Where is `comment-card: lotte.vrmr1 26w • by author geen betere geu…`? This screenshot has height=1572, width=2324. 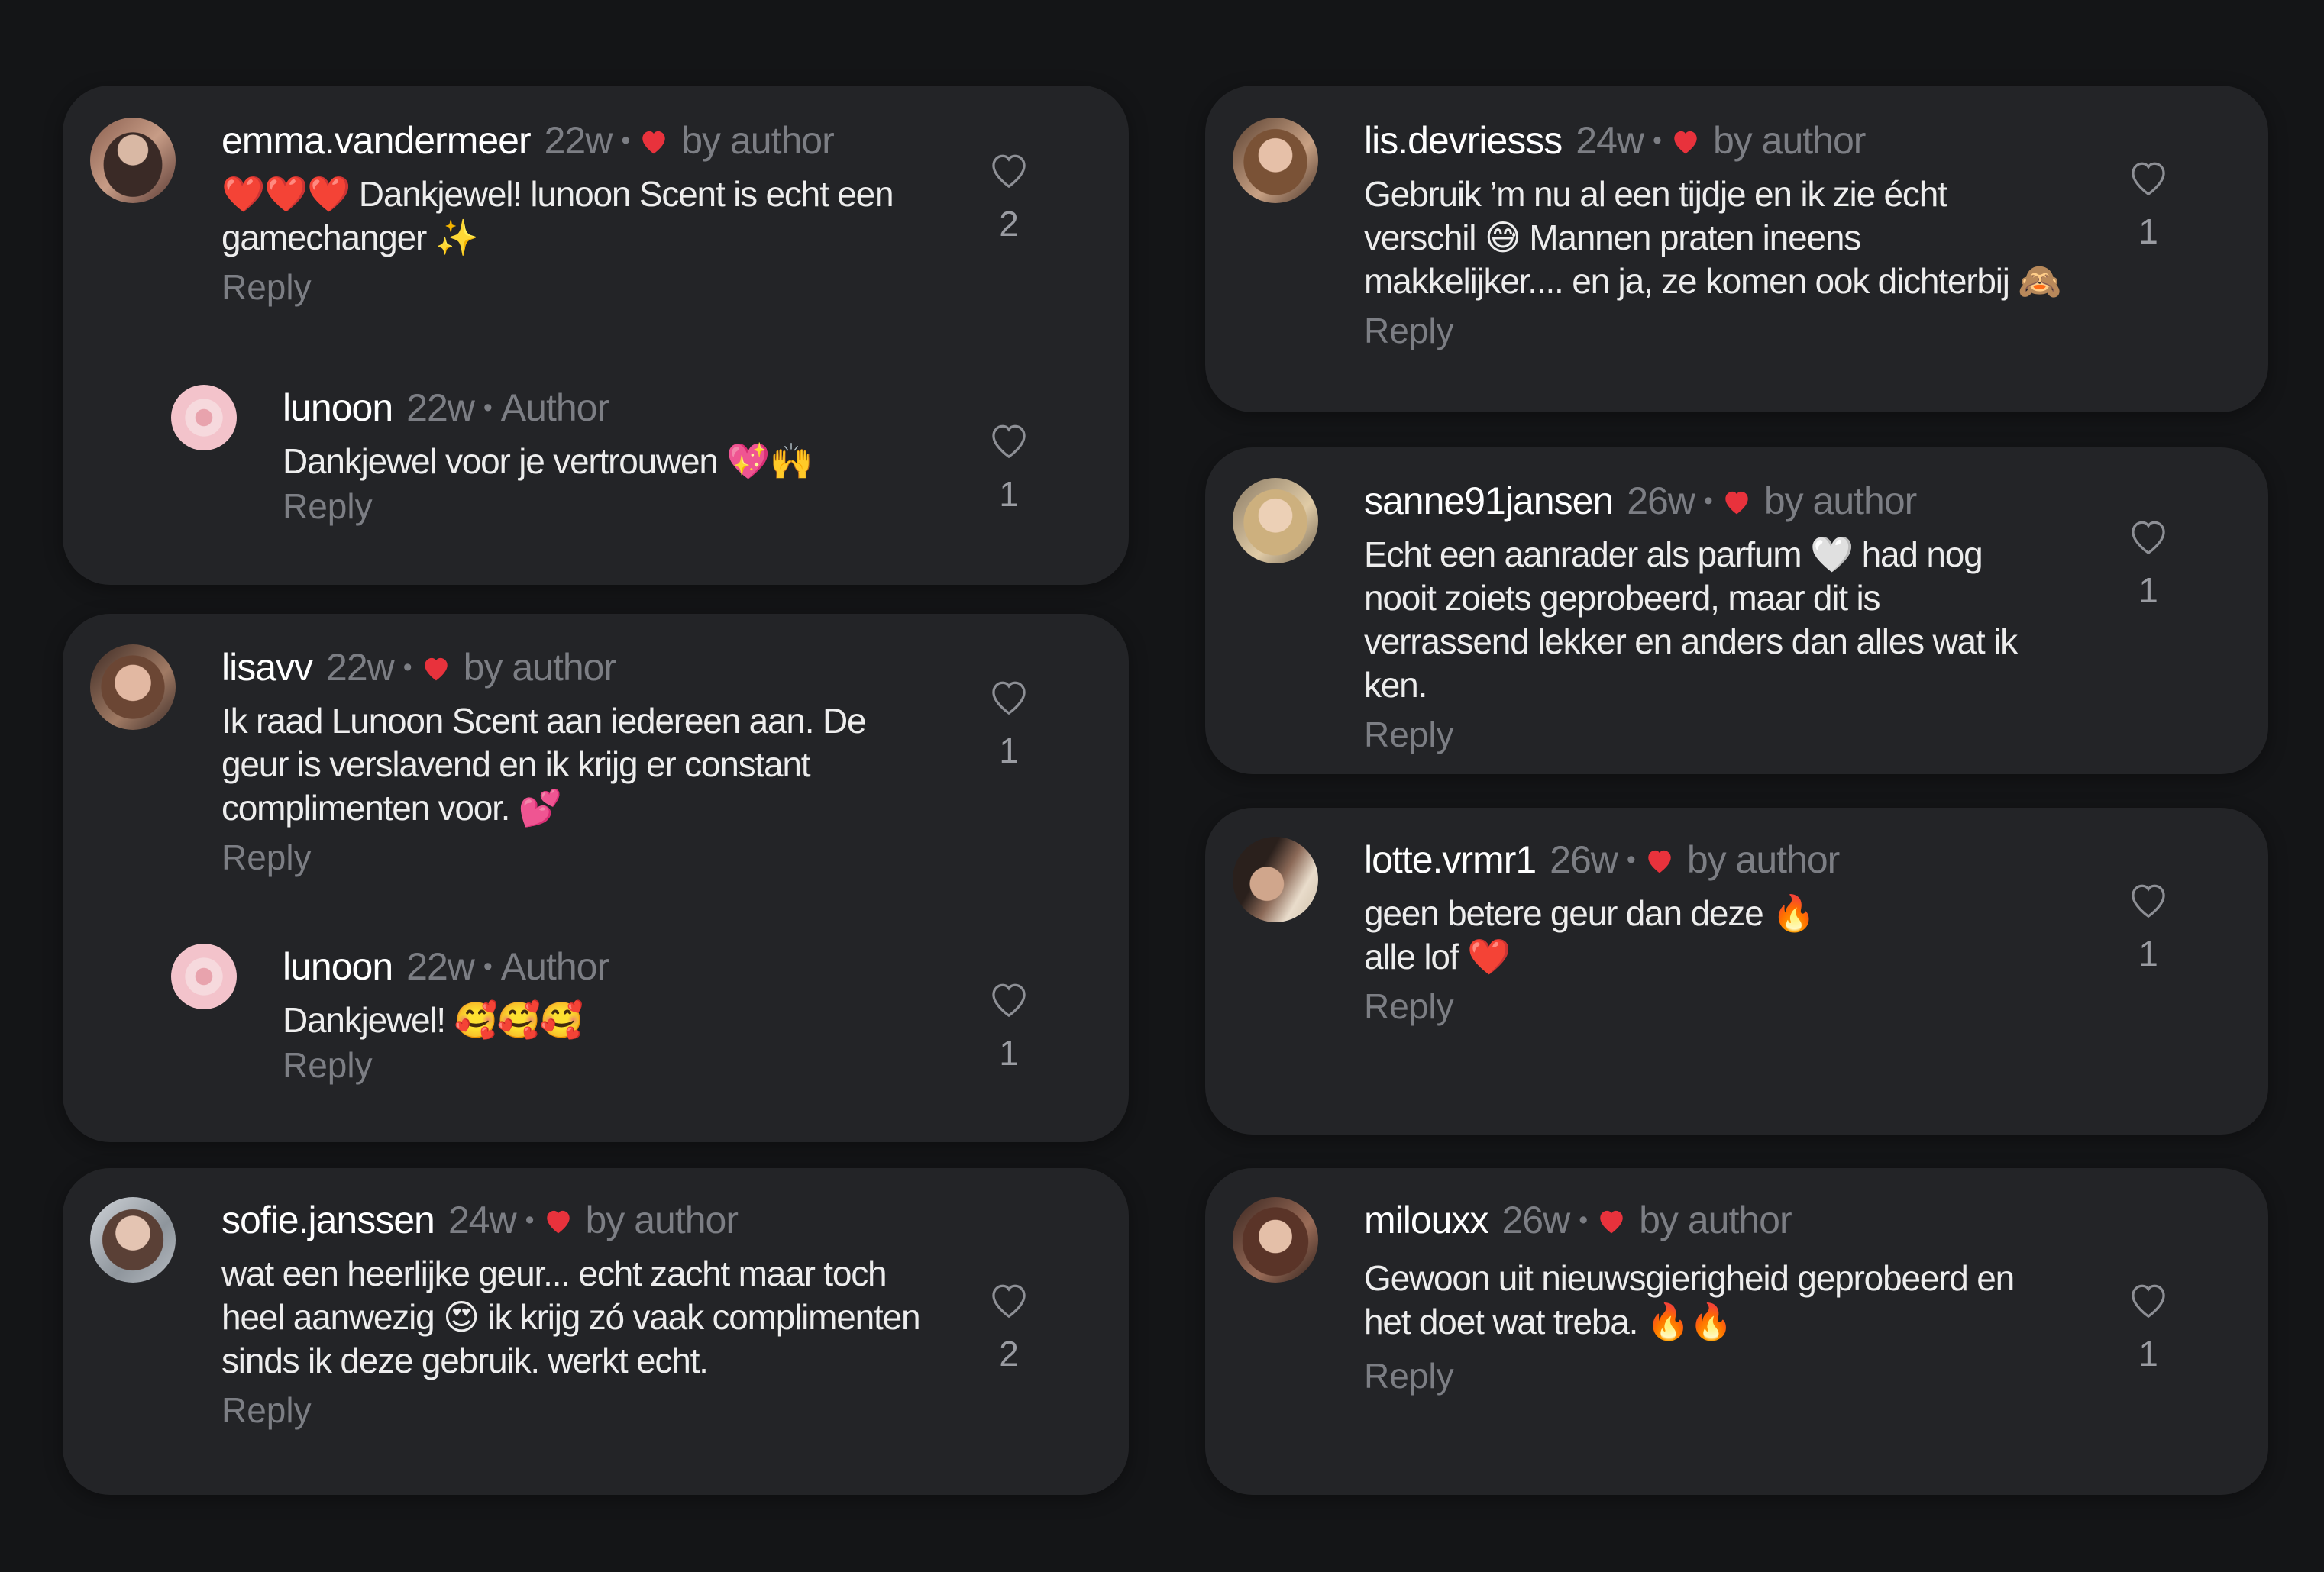 comment-card: lotte.vrmr1 26w • by author geen betere geu… is located at coordinates (1737, 971).